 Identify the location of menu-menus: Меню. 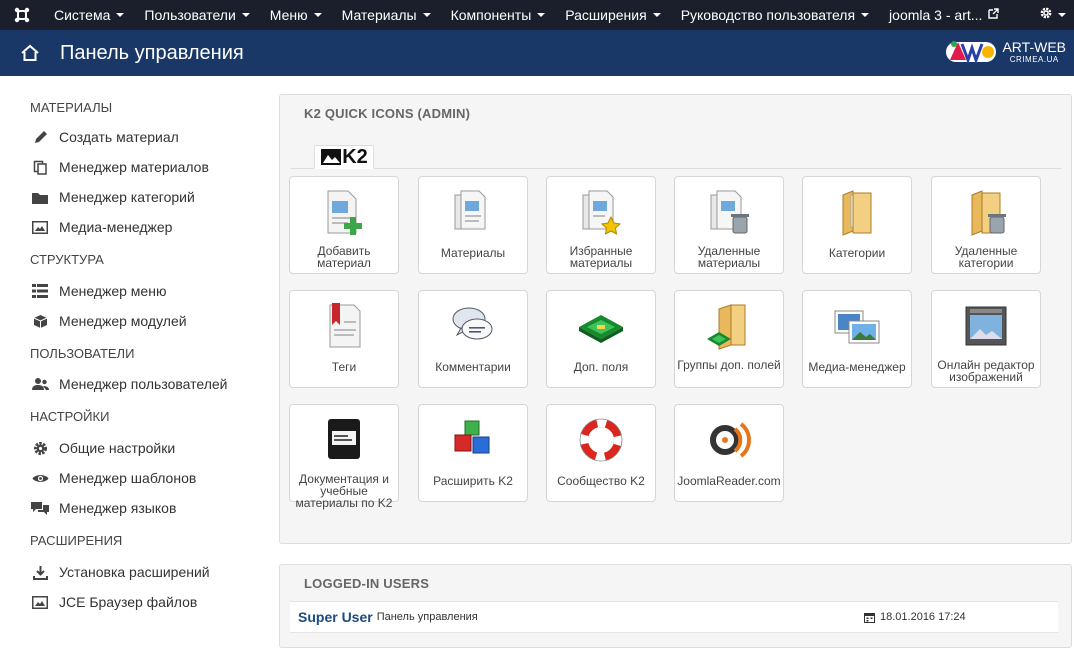
(296, 15).